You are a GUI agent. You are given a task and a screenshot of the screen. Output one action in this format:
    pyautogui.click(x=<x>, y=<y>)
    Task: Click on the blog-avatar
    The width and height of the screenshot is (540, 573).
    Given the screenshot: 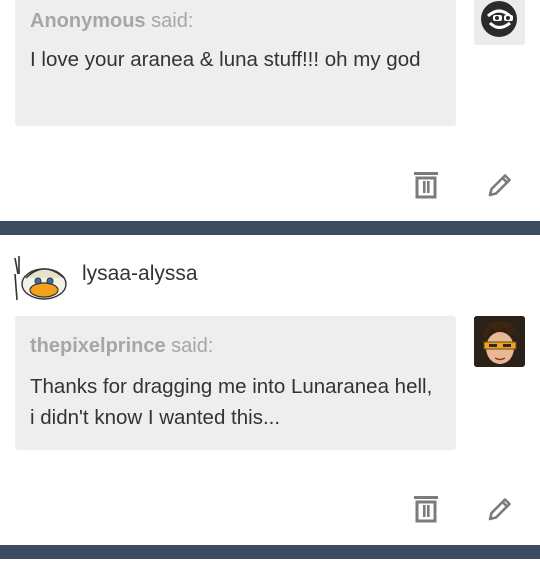 What is the action you would take?
    pyautogui.click(x=40, y=278)
    